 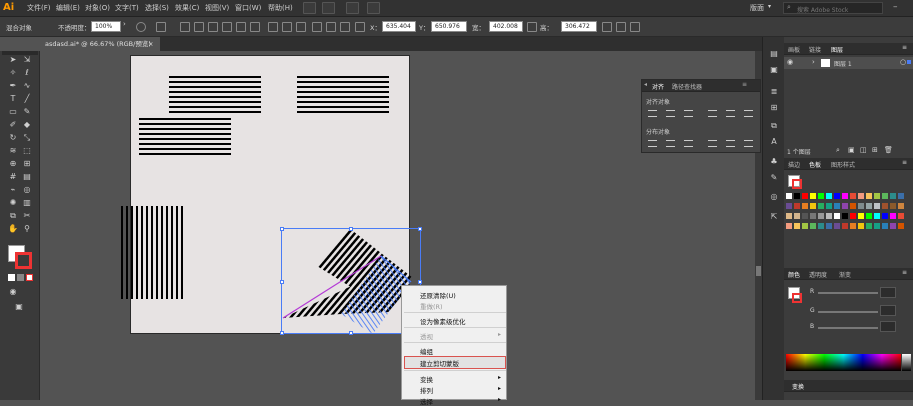 I want to click on menu-item-group: 编组, so click(x=426, y=351).